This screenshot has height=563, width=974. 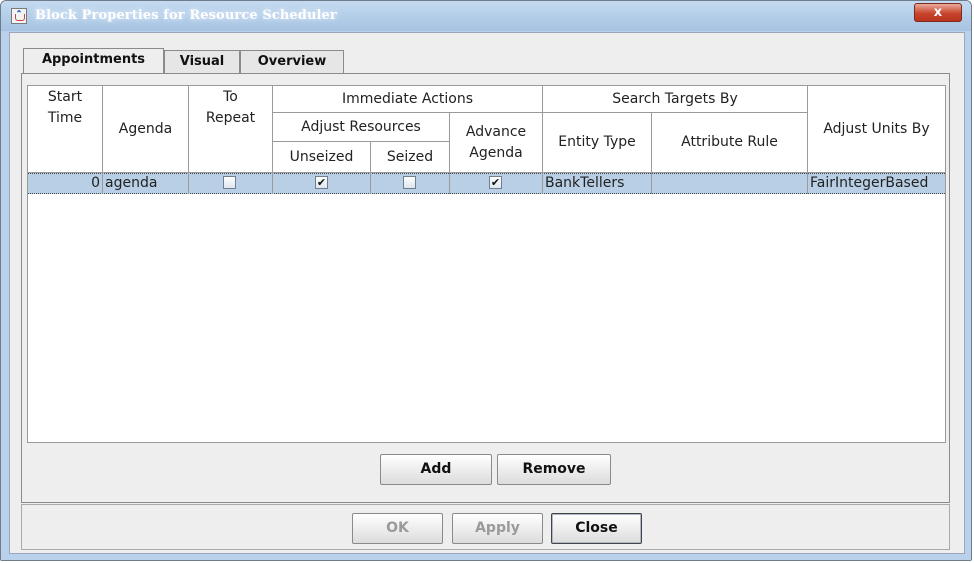 I want to click on add-button: Add, so click(x=436, y=469).